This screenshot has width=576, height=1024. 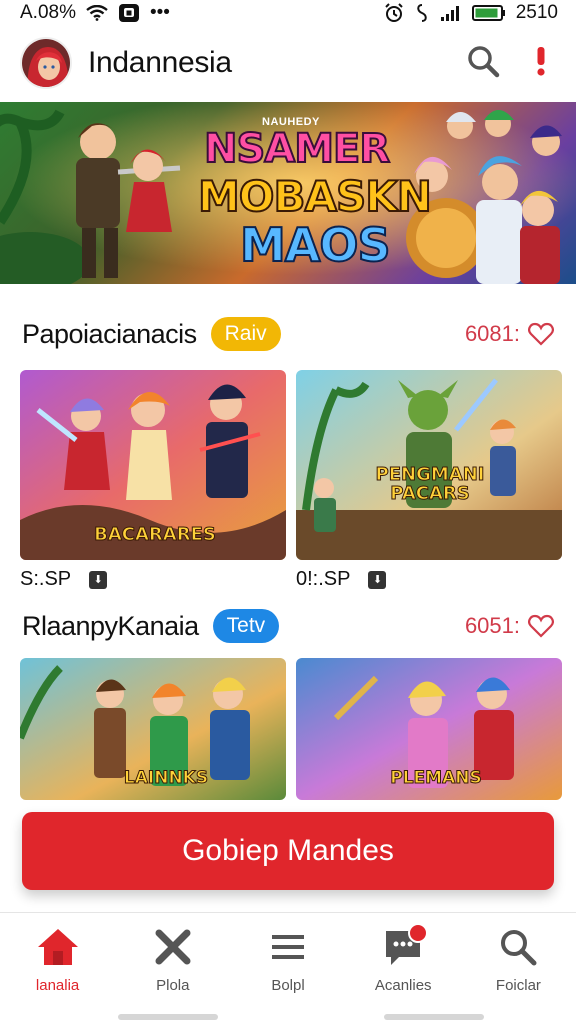 I want to click on banner-title-line1: NSAMER, so click(x=297, y=149).